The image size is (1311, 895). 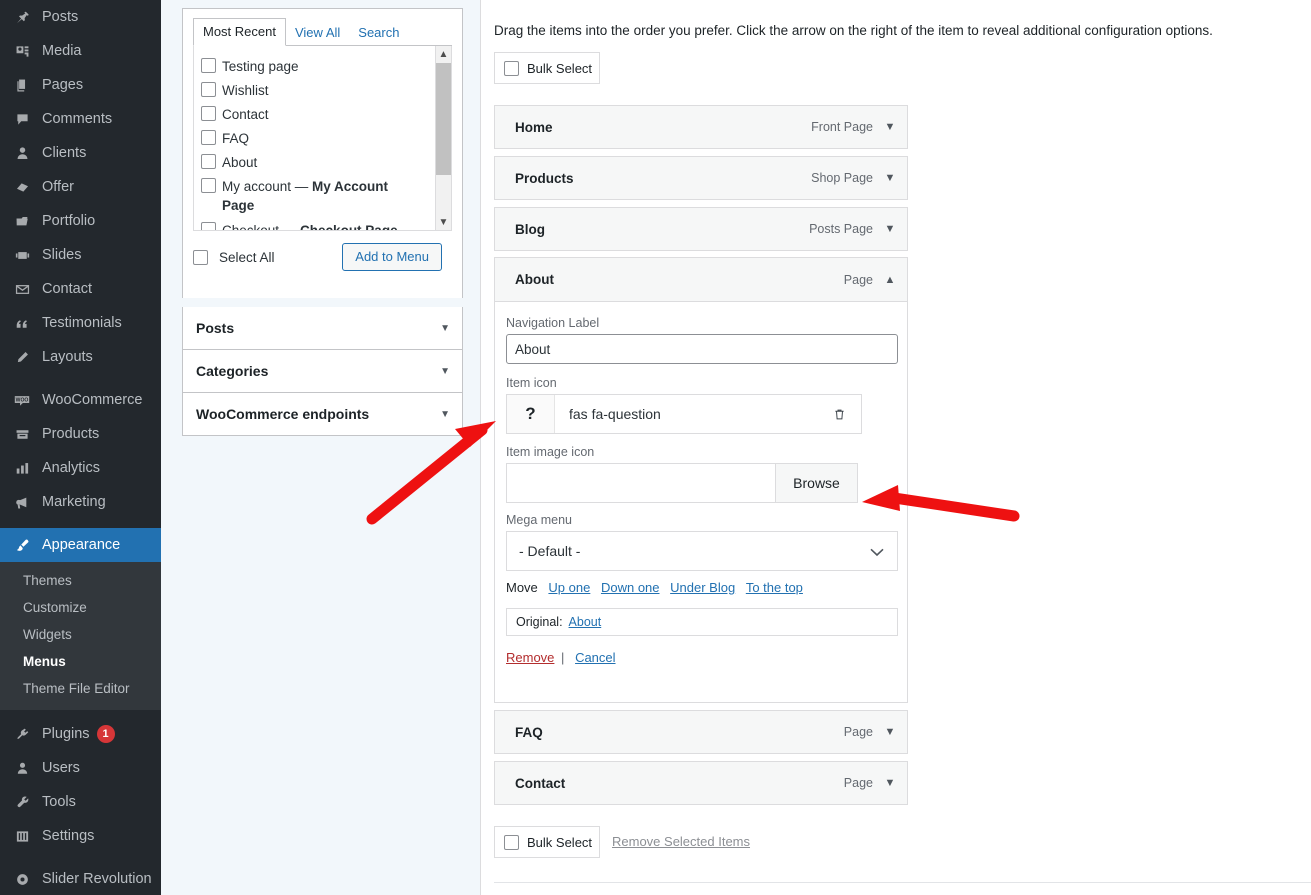 I want to click on sidebar-item-portfolio: Portfolio, so click(x=80, y=221).